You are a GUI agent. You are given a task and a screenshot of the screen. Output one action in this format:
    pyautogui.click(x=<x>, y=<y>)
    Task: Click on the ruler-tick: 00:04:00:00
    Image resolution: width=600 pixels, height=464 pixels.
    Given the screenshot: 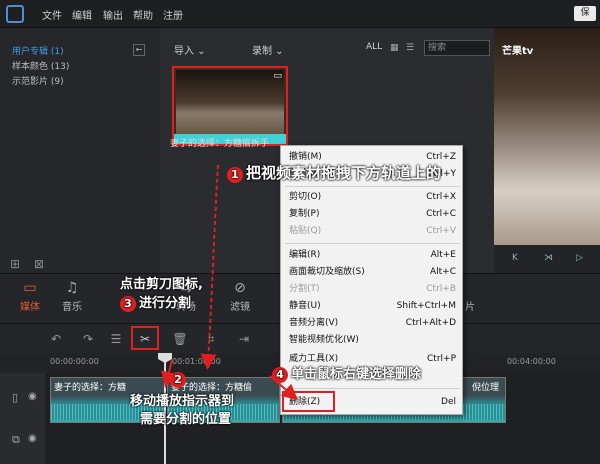 What is the action you would take?
    pyautogui.click(x=531, y=361)
    